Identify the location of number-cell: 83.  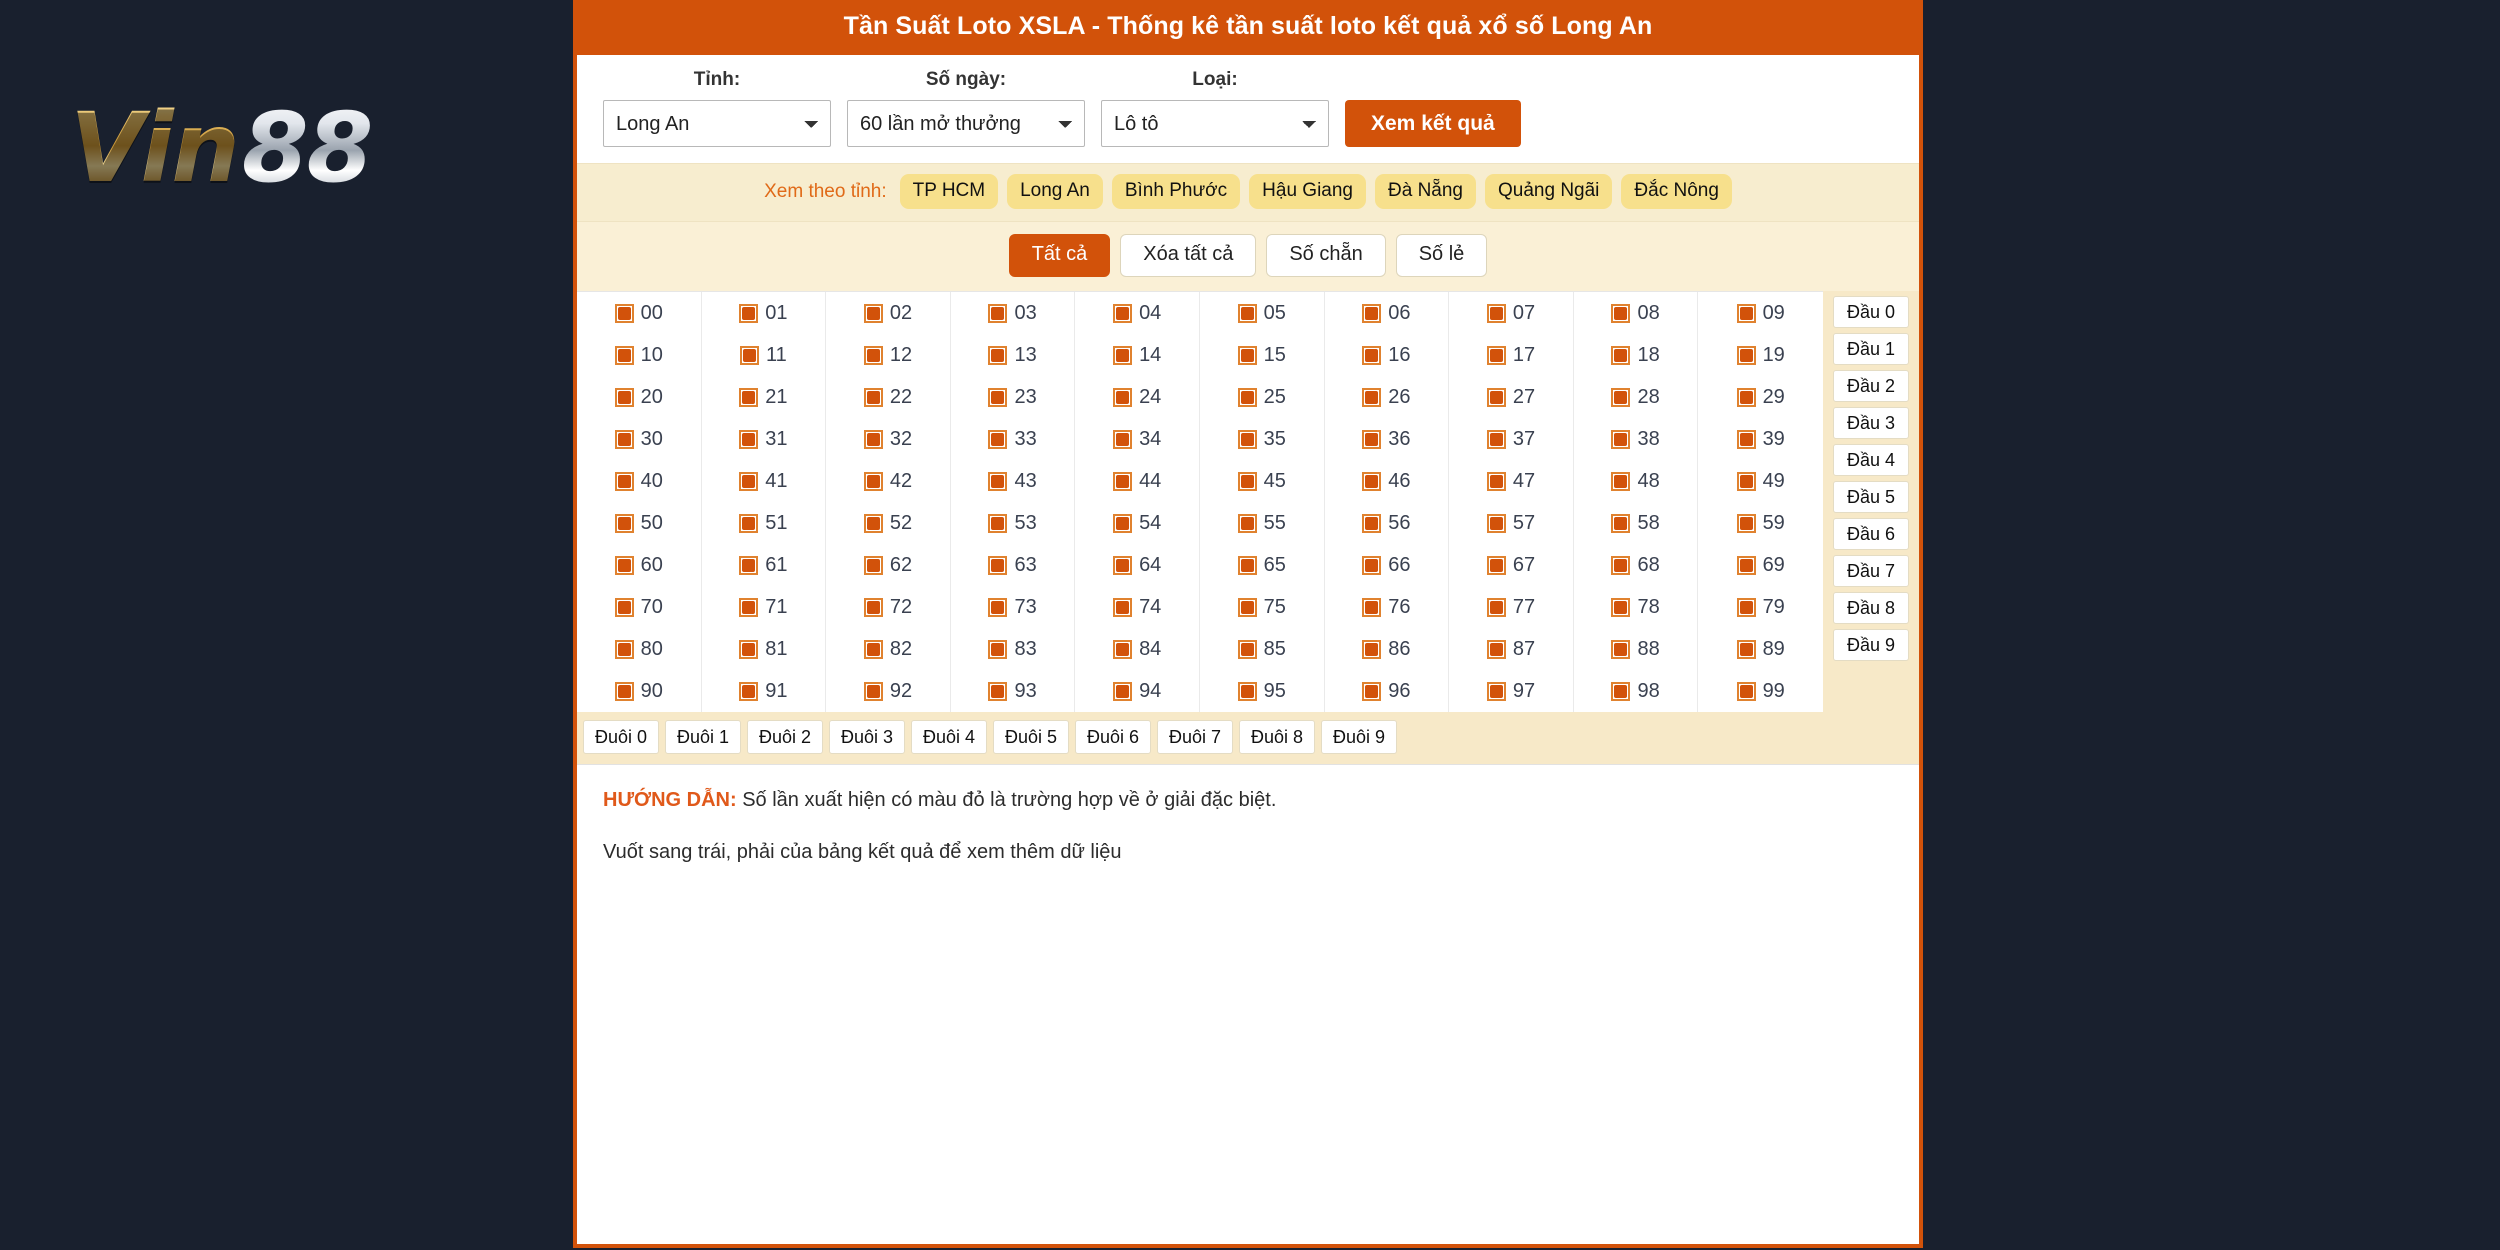
(1013, 649).